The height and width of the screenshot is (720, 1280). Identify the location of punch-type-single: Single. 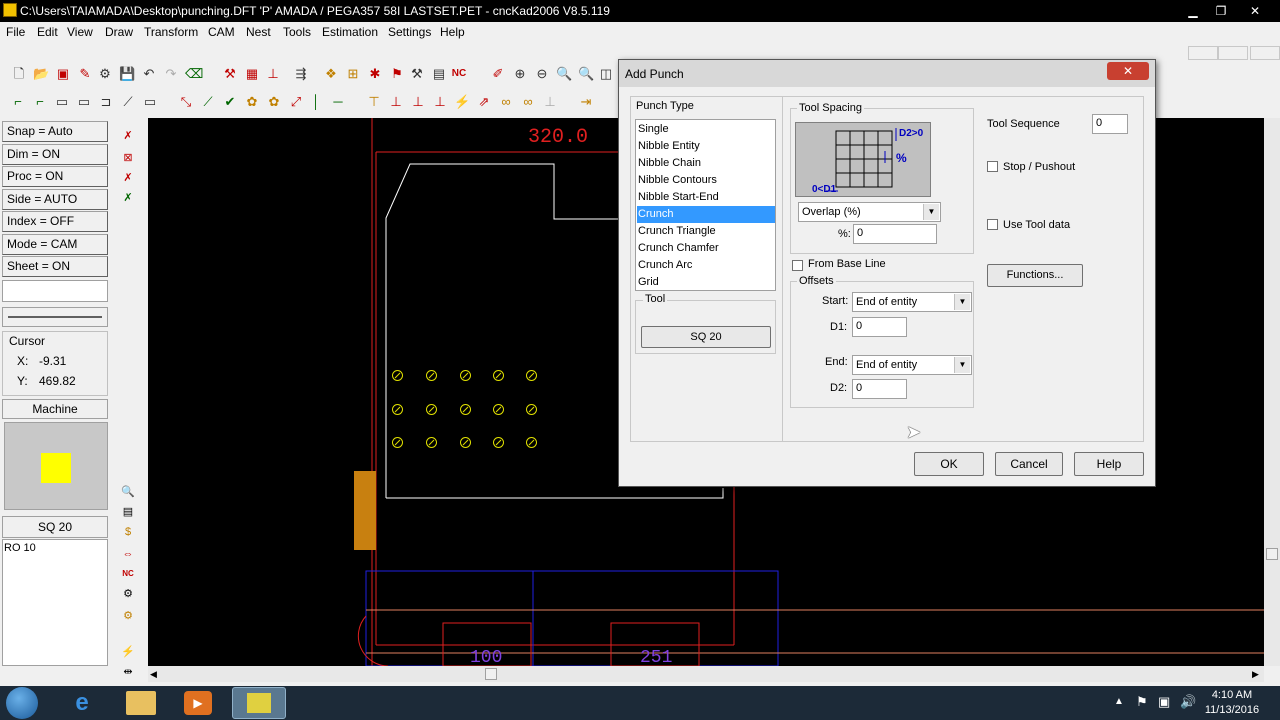
(706, 129).